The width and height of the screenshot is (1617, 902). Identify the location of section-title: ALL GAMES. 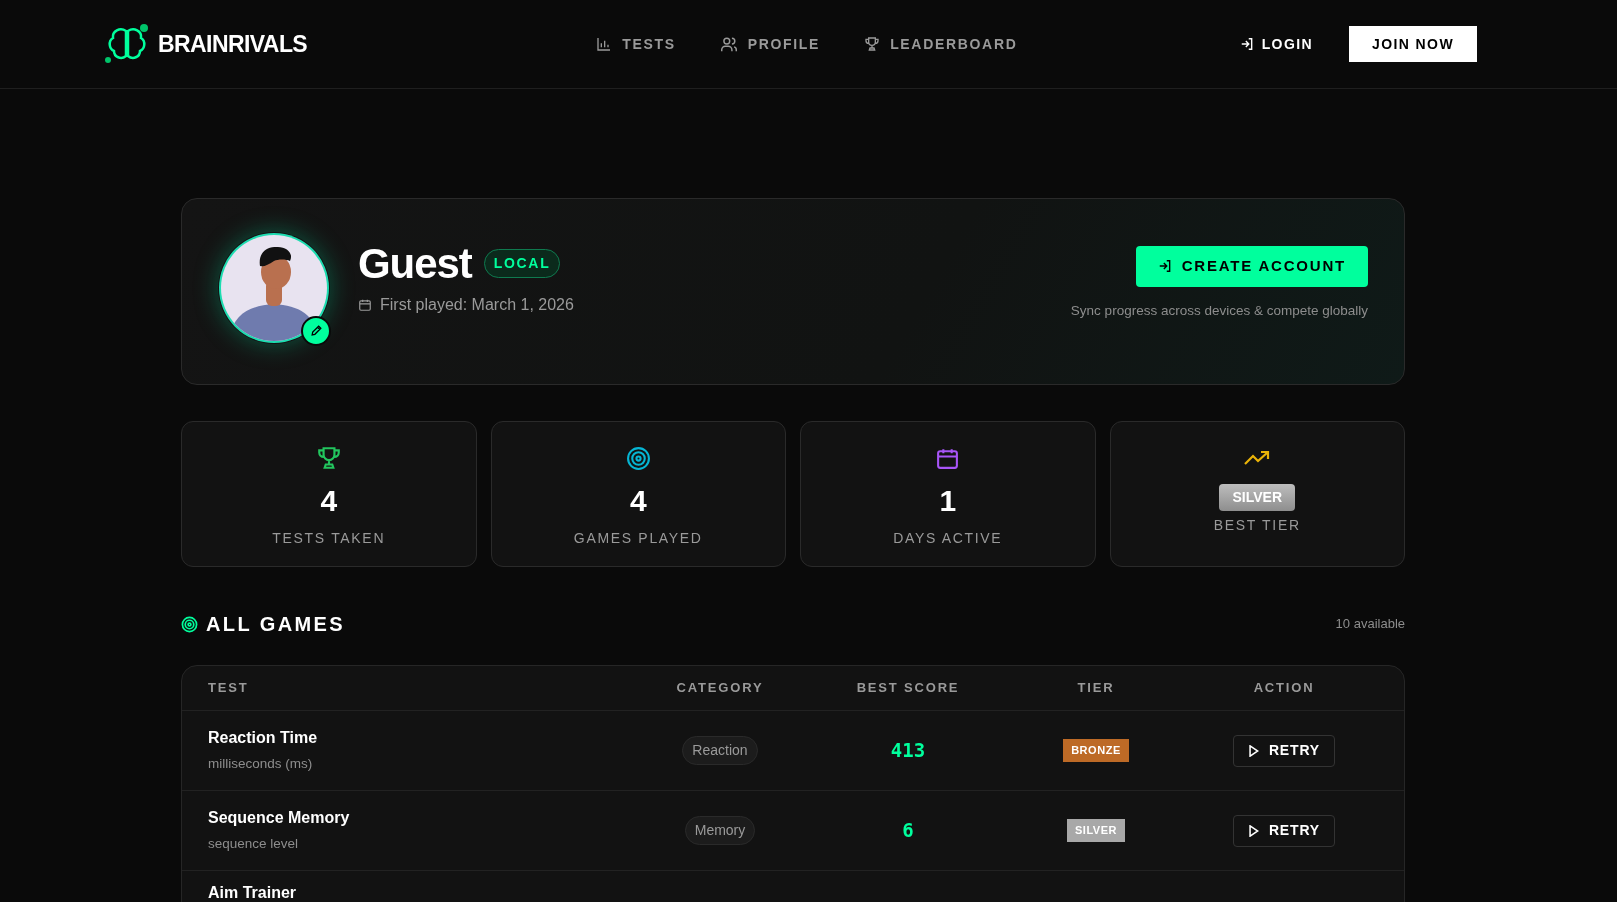
(275, 624).